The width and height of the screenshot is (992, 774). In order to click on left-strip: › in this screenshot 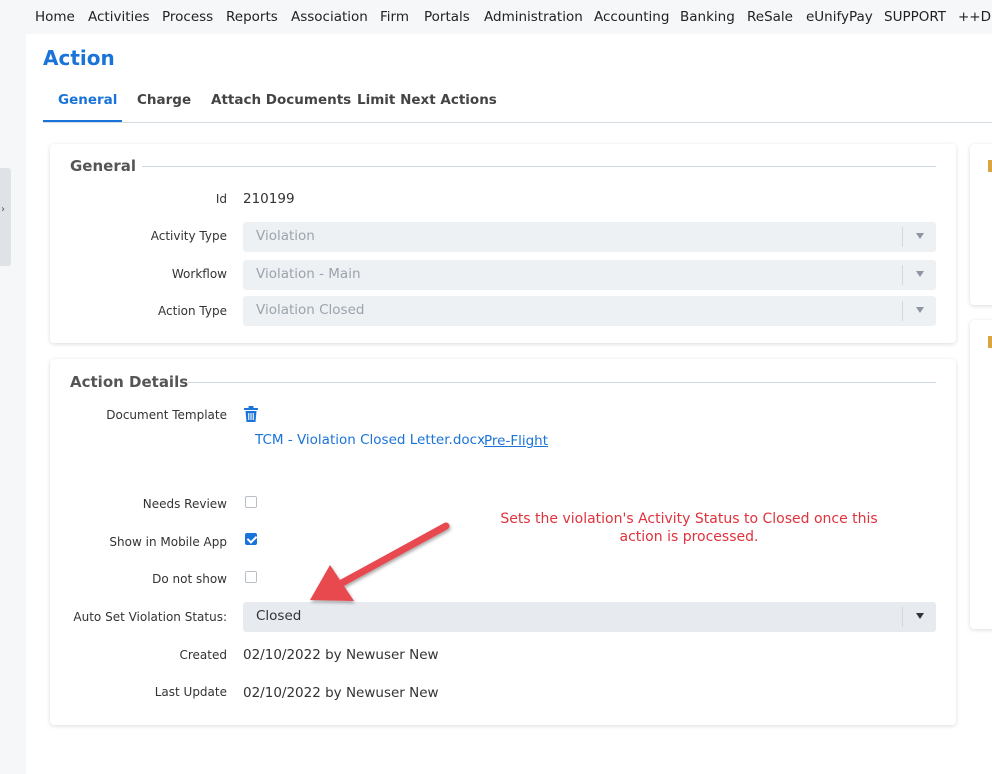, I will do `click(13, 404)`.